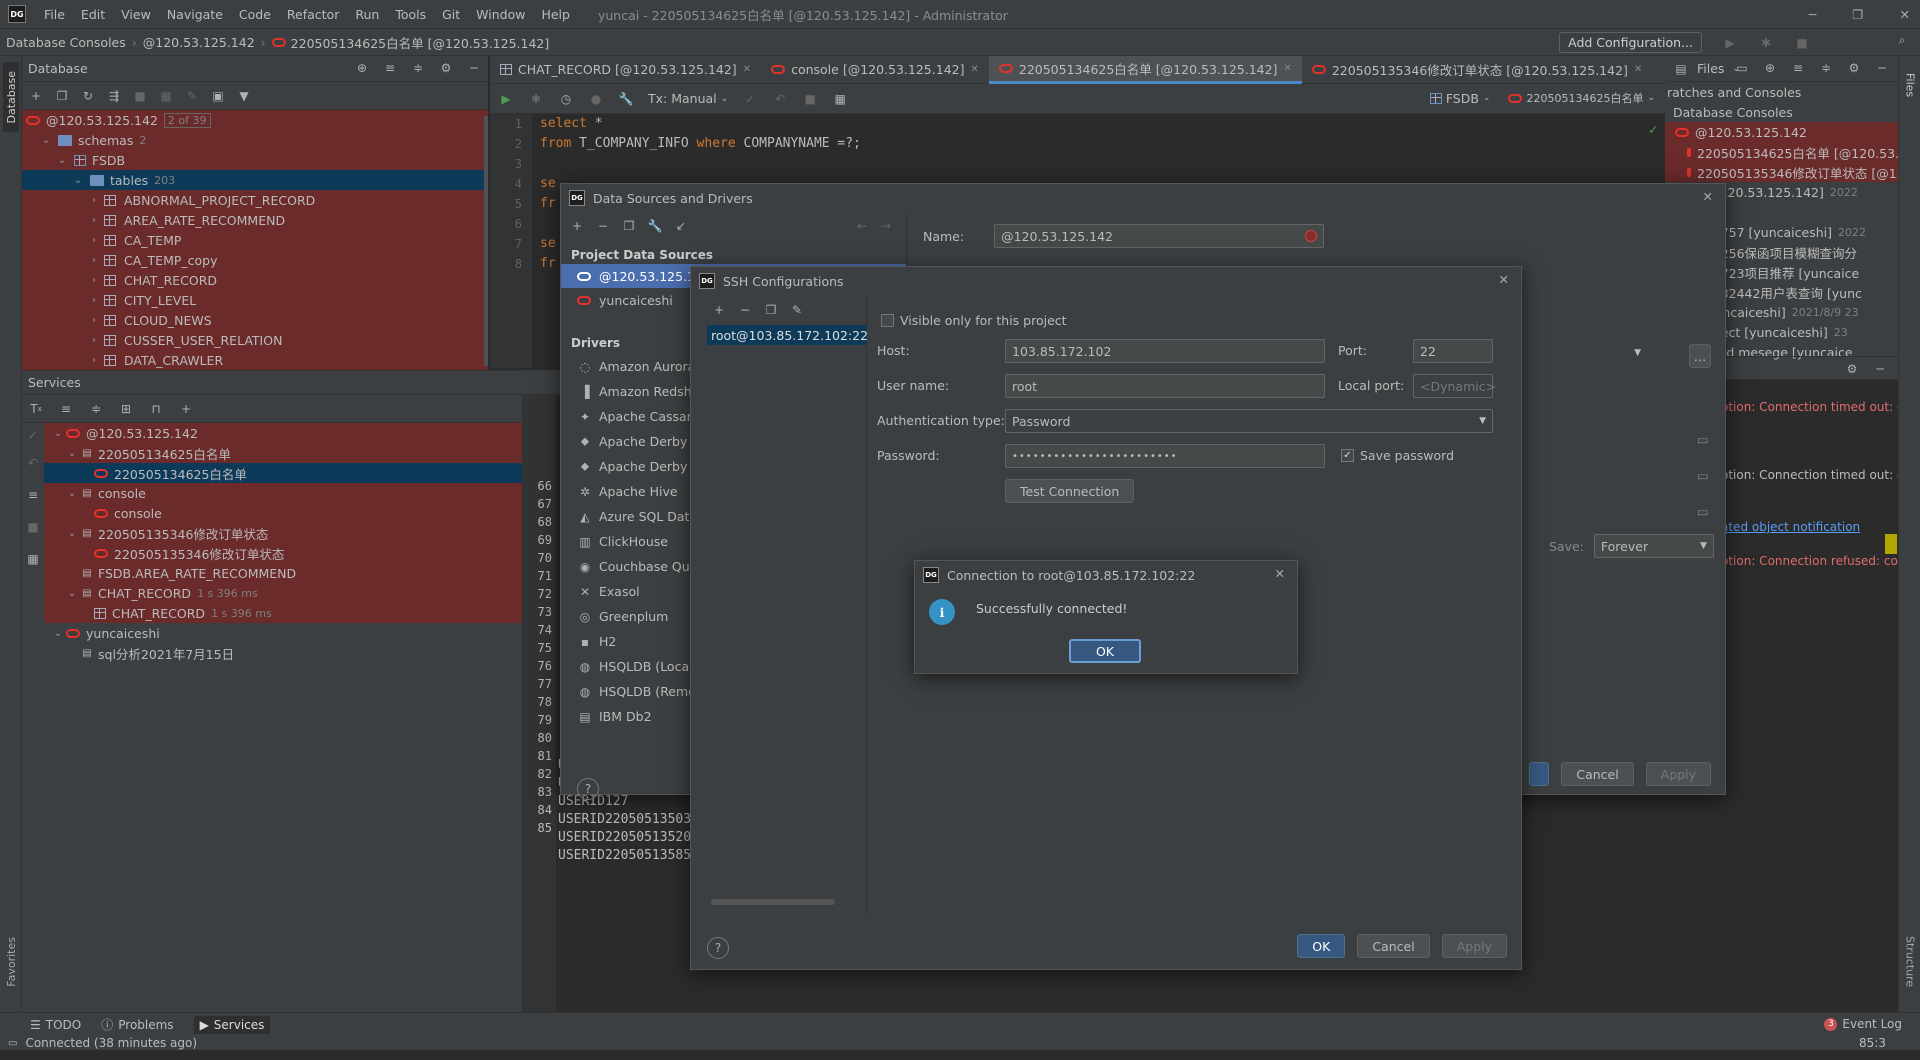  Describe the element at coordinates (255, 340) in the screenshot. I see `table-item: › CUSSER_USER_RELATION` at that location.